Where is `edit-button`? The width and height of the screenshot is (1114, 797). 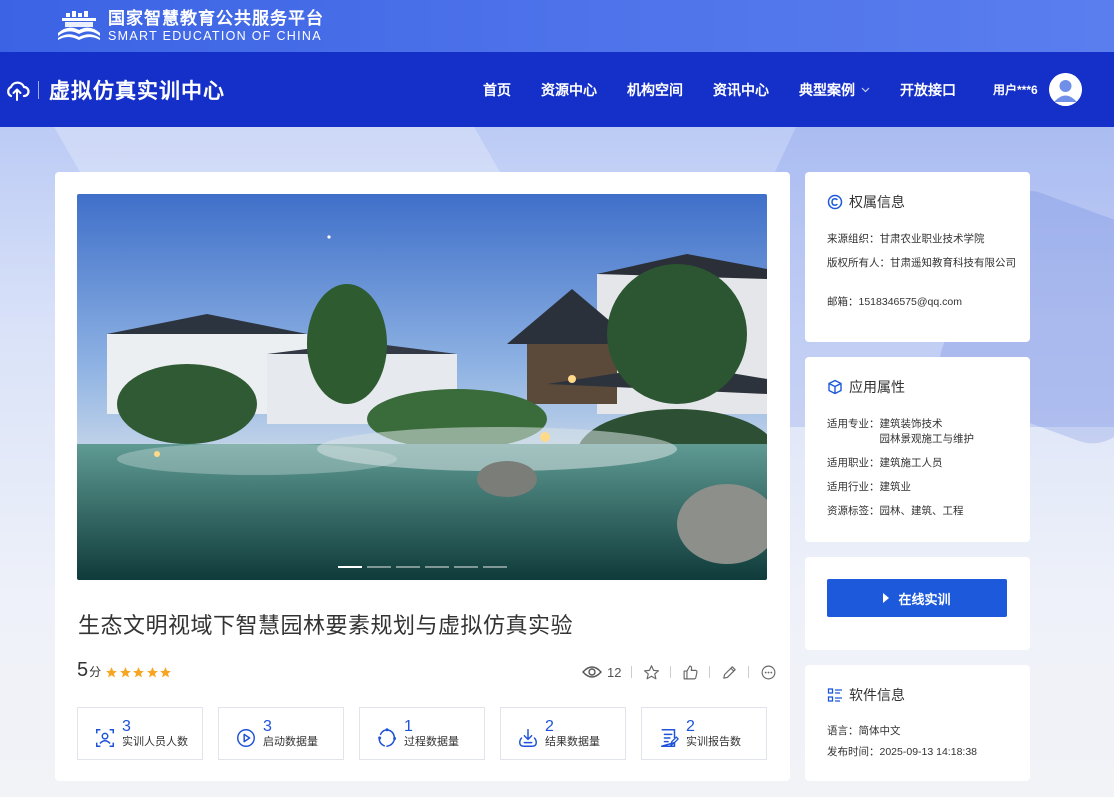 edit-button is located at coordinates (729, 672).